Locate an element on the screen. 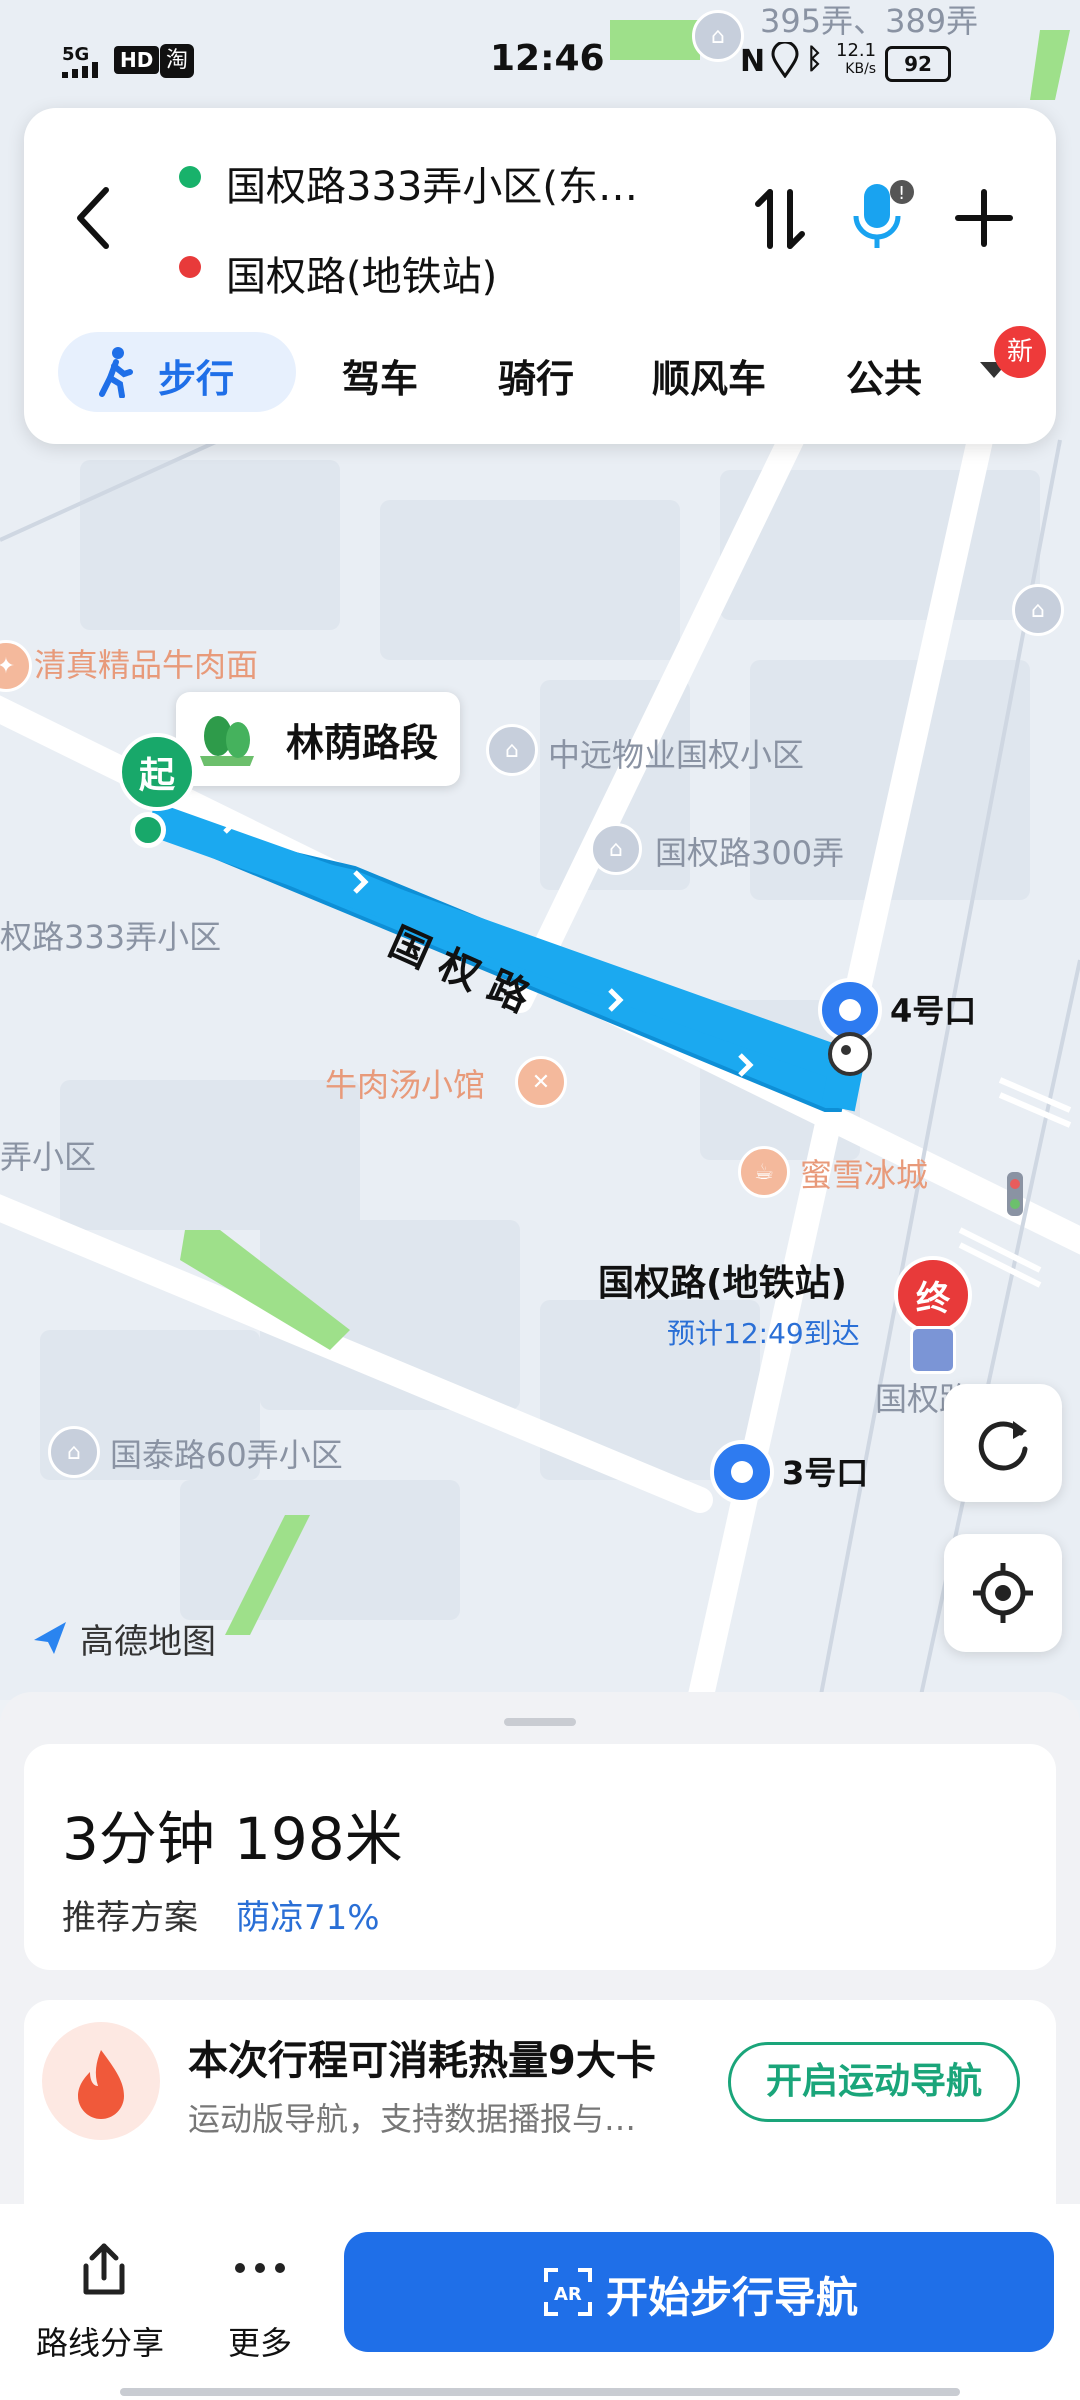  metro-station-icon is located at coordinates (933, 1350).